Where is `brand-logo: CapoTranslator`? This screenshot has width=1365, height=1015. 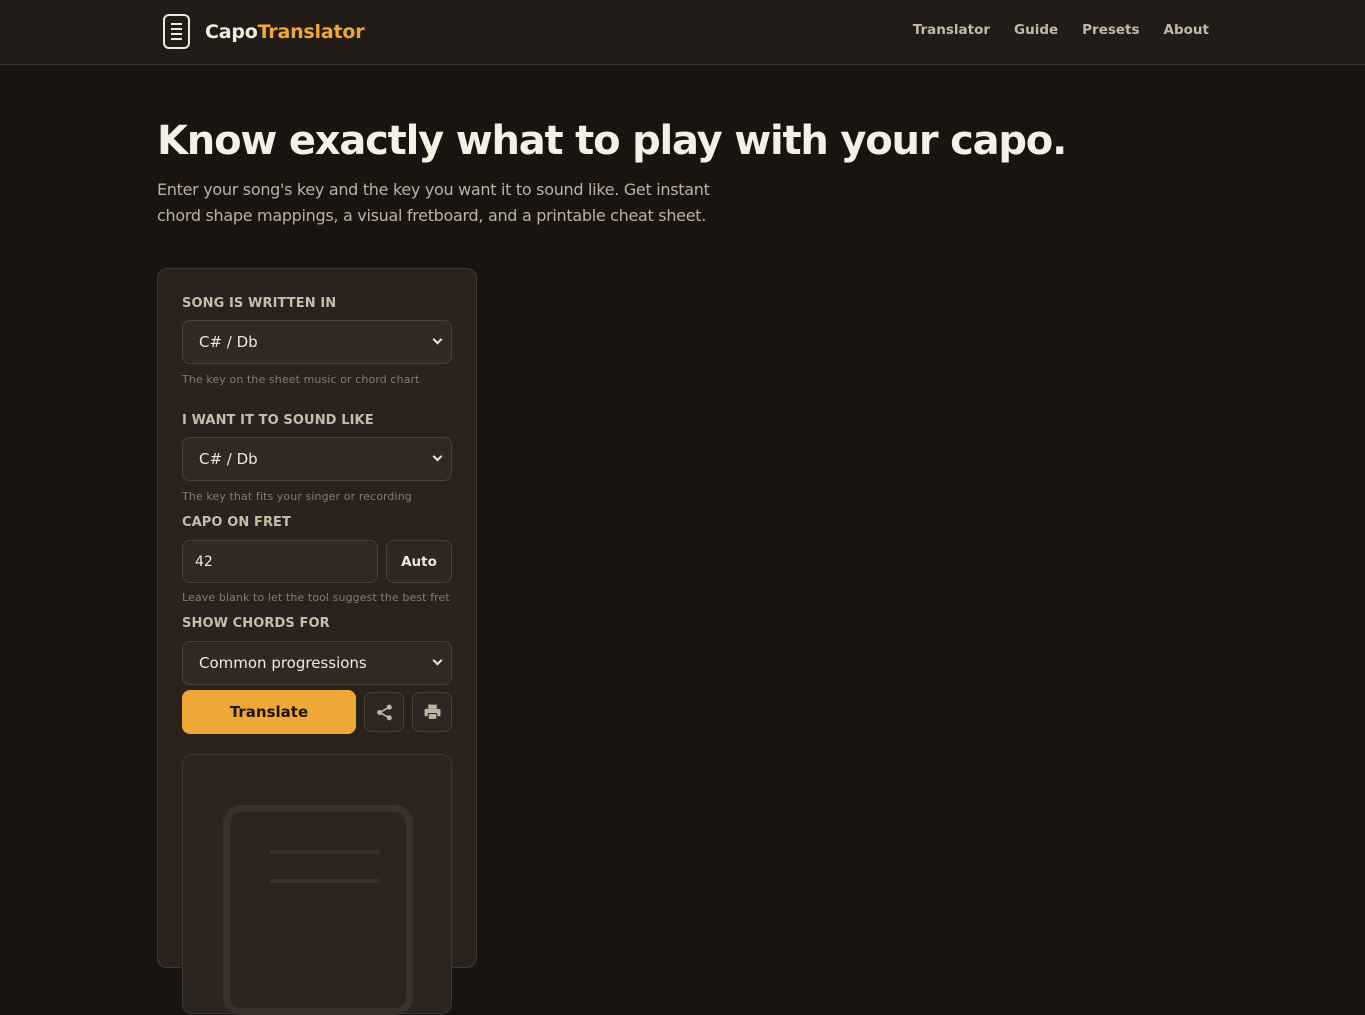 brand-logo: CapoTranslator is located at coordinates (264, 31).